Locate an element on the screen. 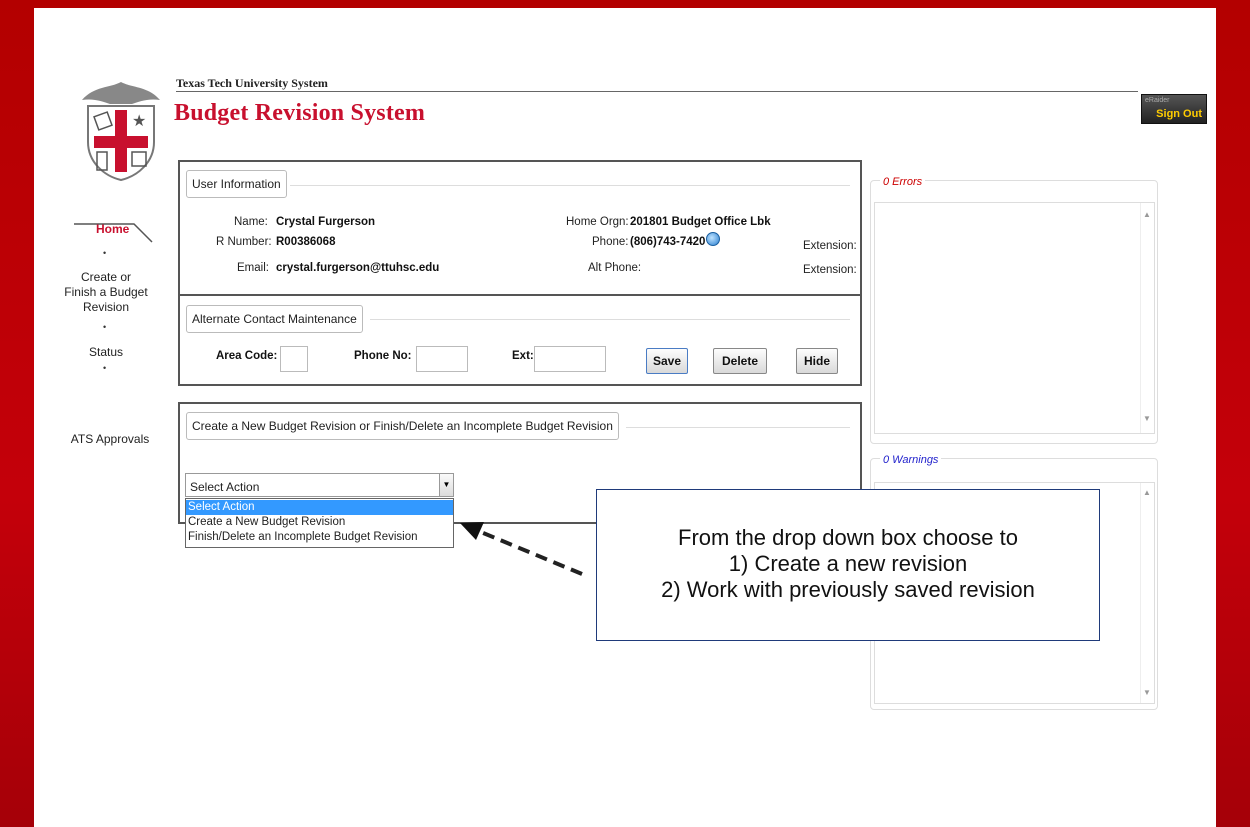  email-label: Email: is located at coordinates (253, 268).